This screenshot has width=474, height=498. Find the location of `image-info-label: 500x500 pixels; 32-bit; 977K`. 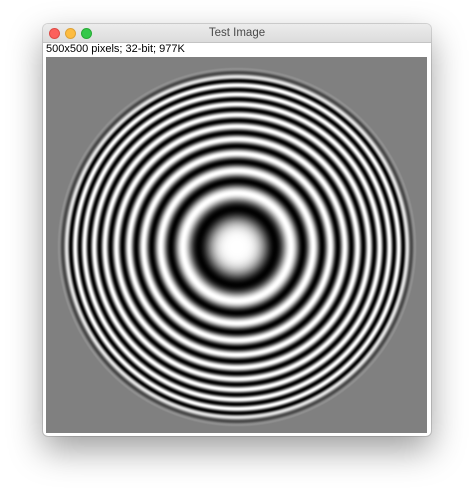

image-info-label: 500x500 pixels; 32-bit; 977K is located at coordinates (115, 49).